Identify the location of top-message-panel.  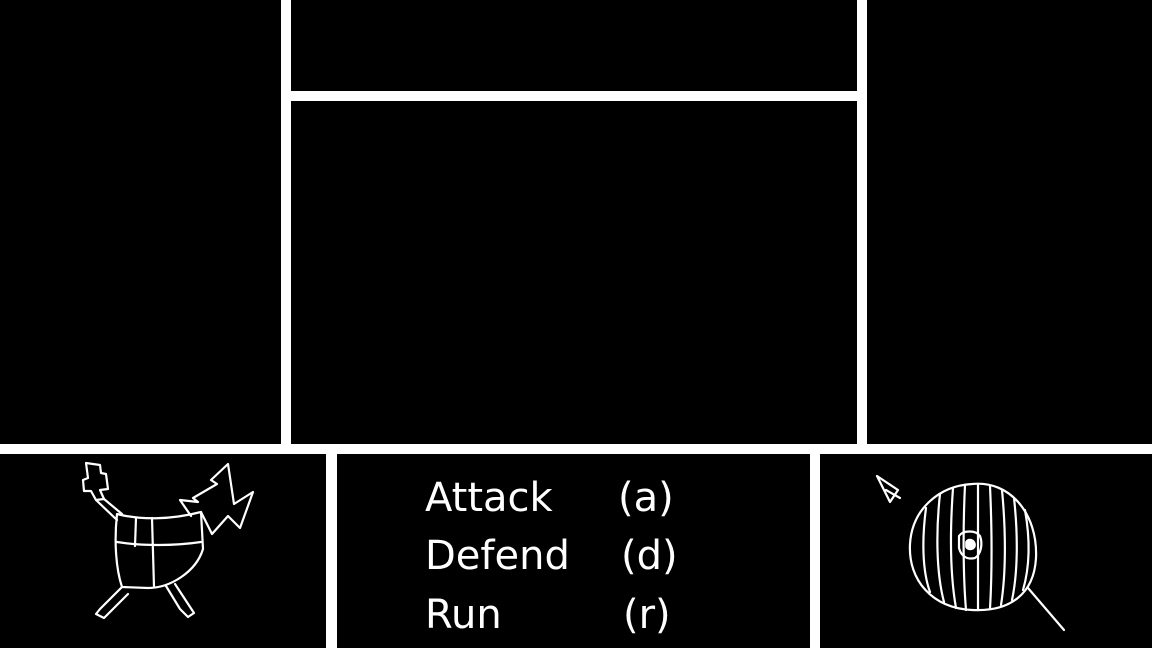
(574, 45).